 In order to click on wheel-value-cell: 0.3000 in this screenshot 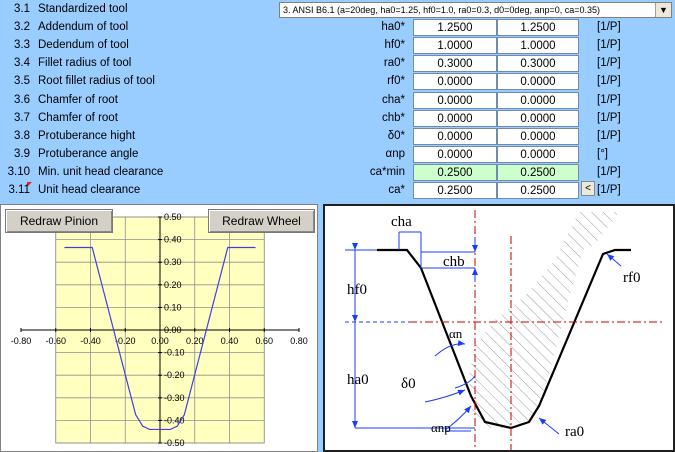, I will do `click(538, 64)`.